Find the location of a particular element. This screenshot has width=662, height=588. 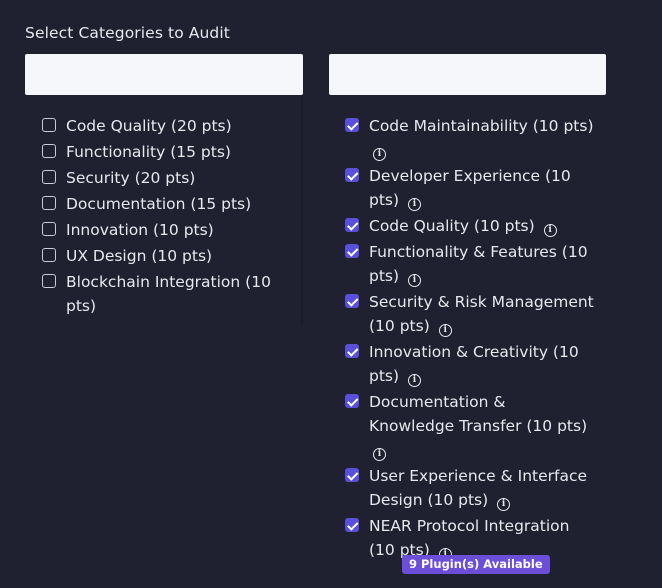

category-item: Innovation (10 pts) is located at coordinates (162, 230).